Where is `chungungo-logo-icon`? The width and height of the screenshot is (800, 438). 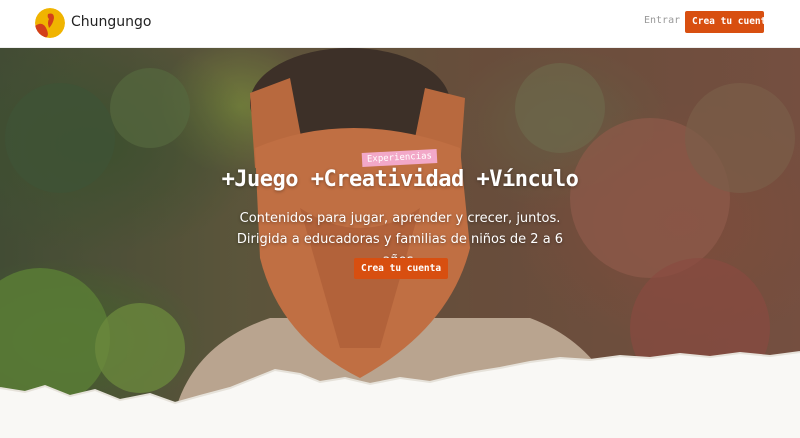
chungungo-logo-icon is located at coordinates (50, 23).